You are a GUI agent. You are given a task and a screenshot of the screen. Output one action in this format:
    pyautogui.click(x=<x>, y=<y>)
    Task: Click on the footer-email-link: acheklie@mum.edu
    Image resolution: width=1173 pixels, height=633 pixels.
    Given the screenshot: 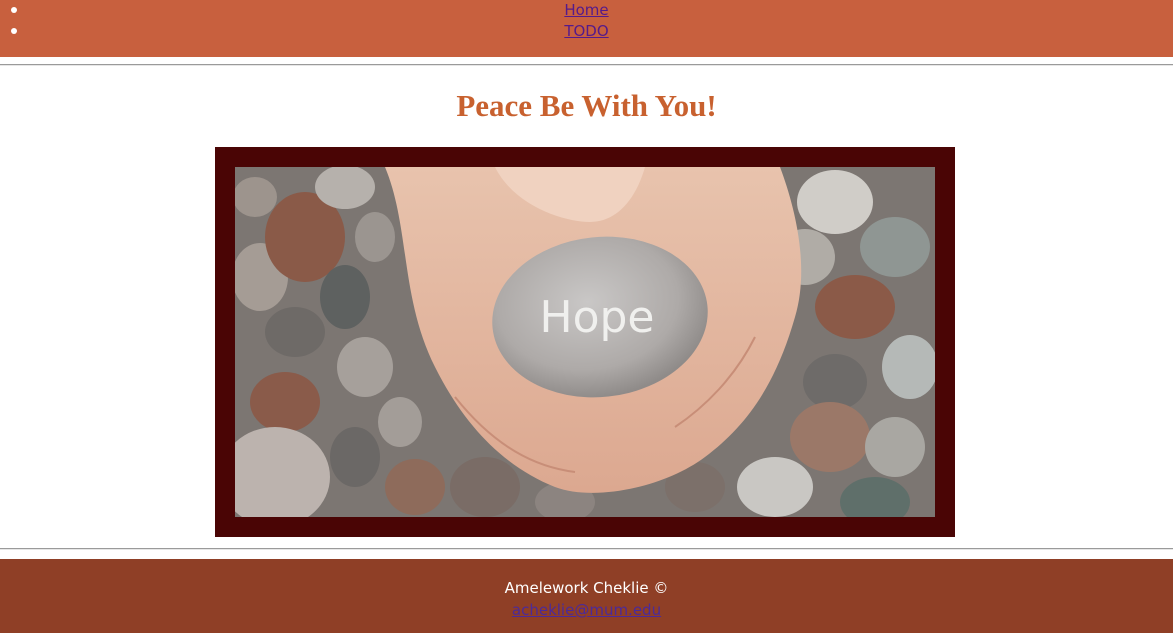 What is the action you would take?
    pyautogui.click(x=586, y=610)
    